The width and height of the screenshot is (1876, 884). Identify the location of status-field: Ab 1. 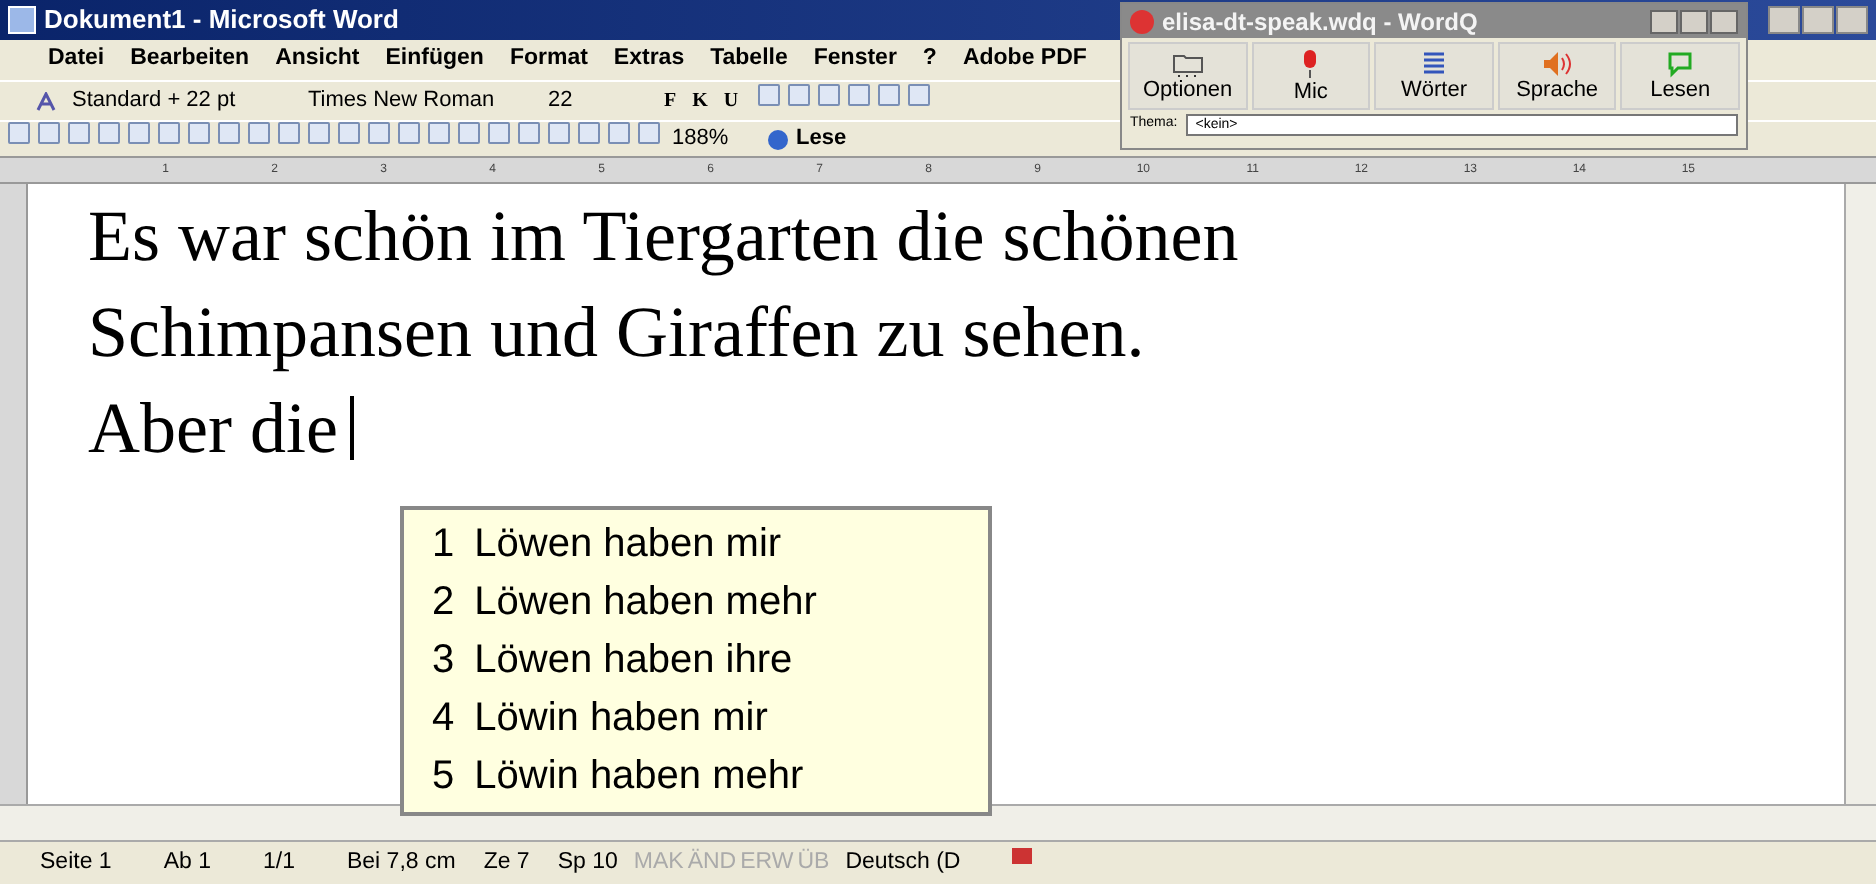
(187, 863).